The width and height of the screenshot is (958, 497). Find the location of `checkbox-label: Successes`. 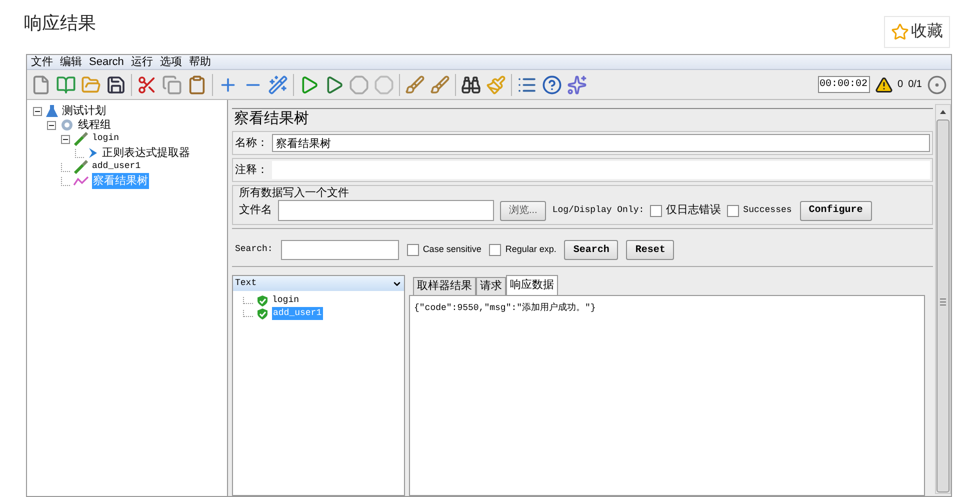

checkbox-label: Successes is located at coordinates (767, 210).